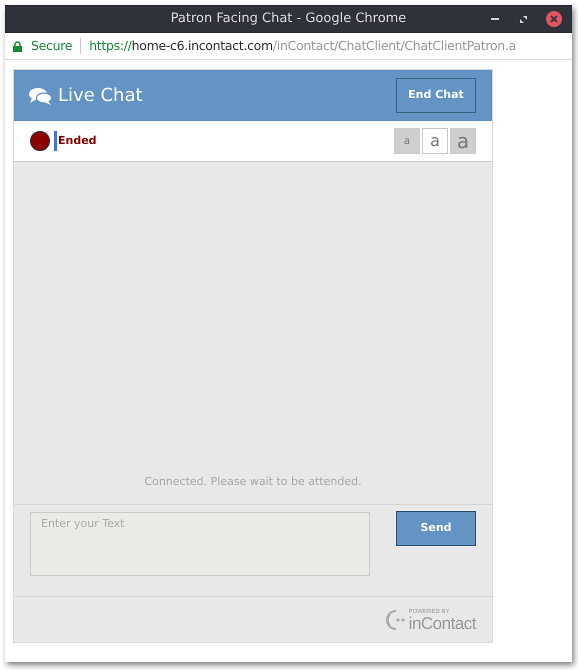  What do you see at coordinates (200, 544) in the screenshot?
I see `message-field: Enter your Text` at bounding box center [200, 544].